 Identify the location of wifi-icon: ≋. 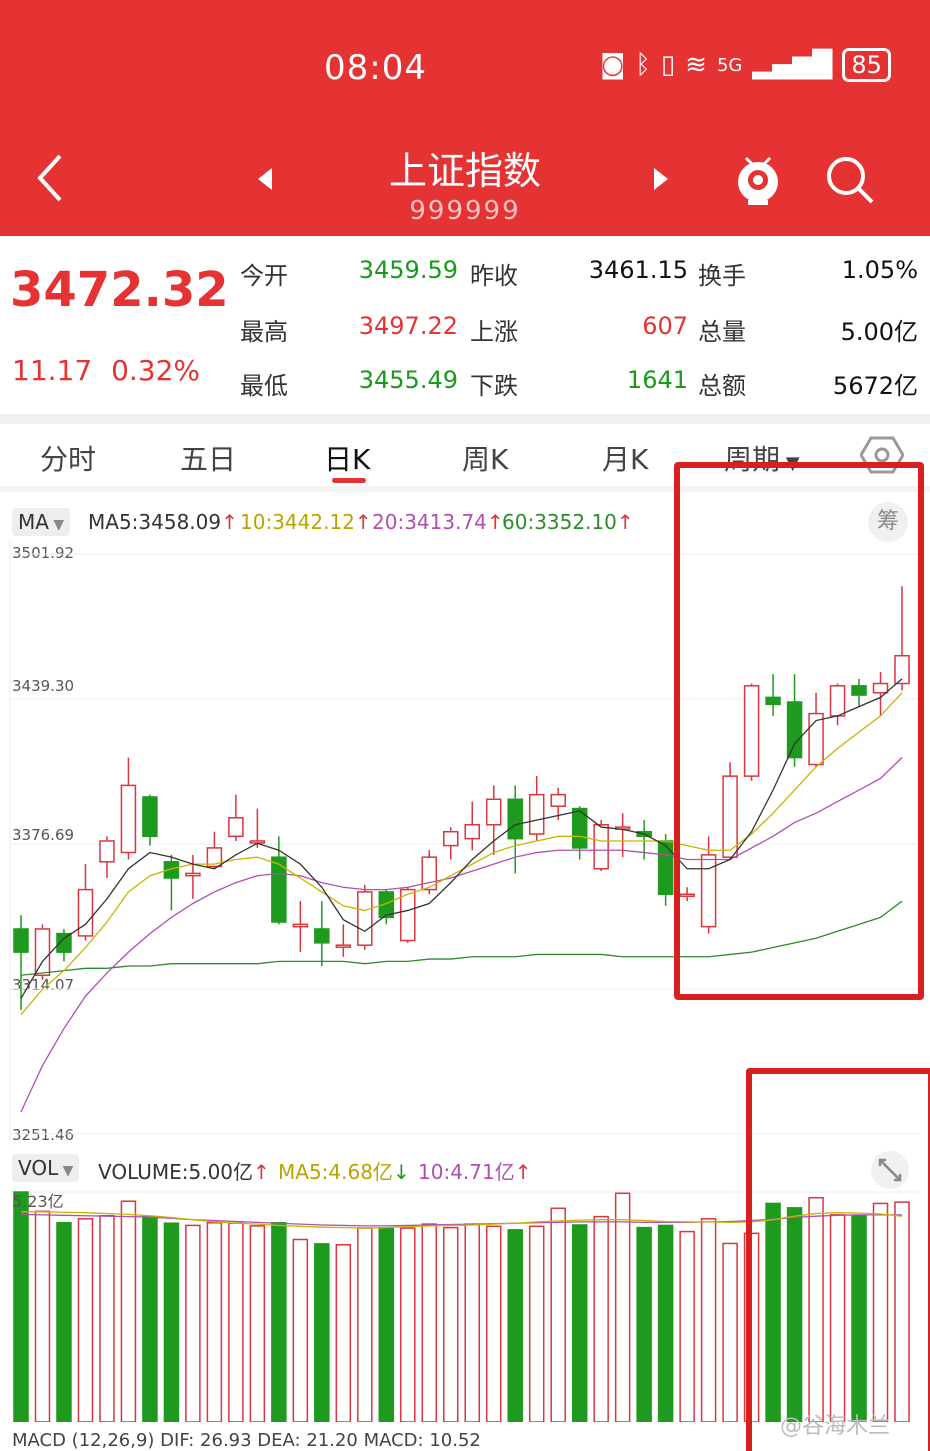
(696, 65).